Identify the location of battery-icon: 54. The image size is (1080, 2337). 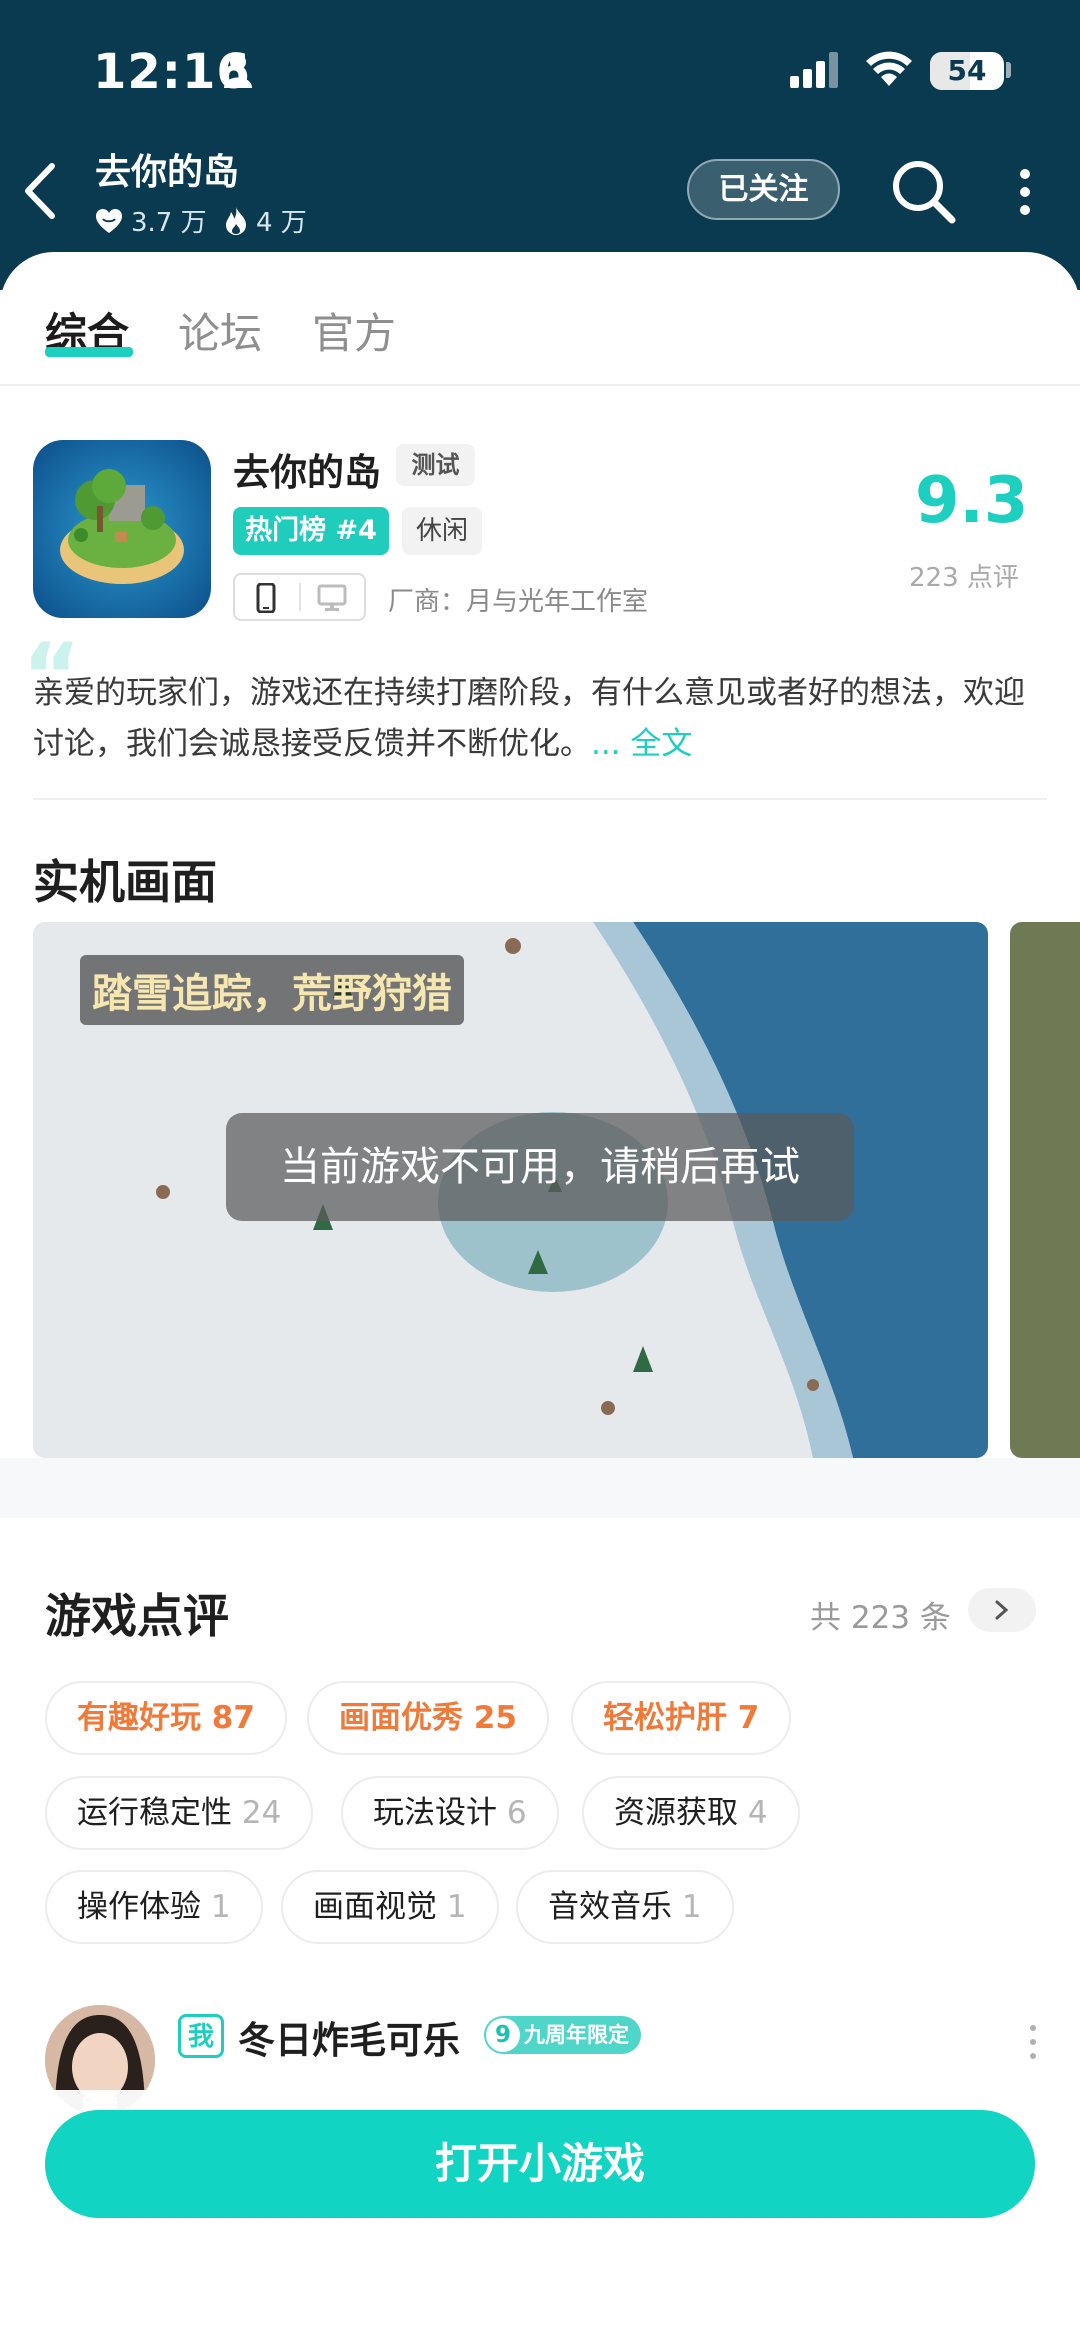
(967, 71).